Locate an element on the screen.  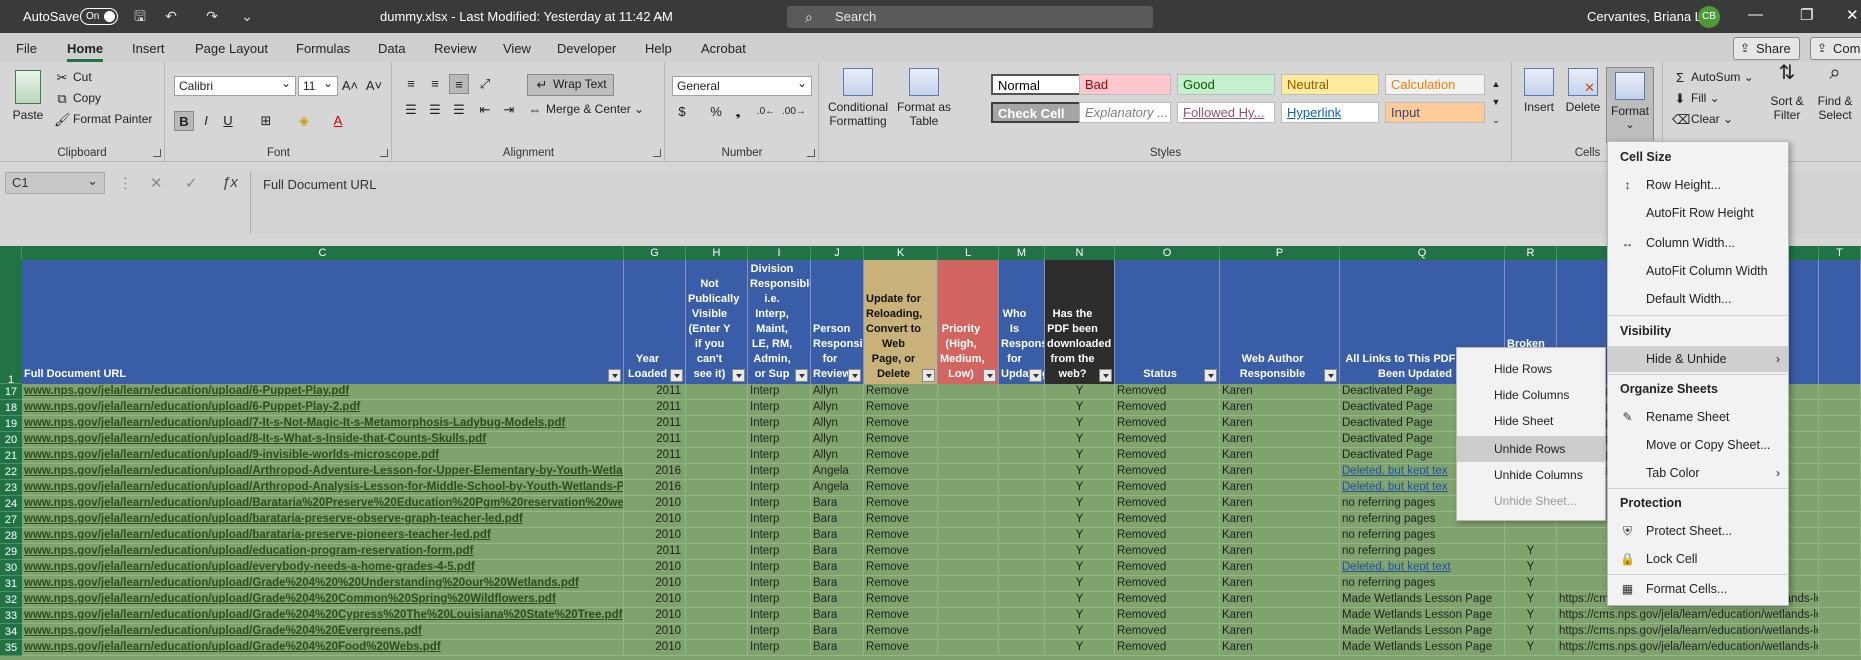
row-number: 18 is located at coordinates (11, 408).